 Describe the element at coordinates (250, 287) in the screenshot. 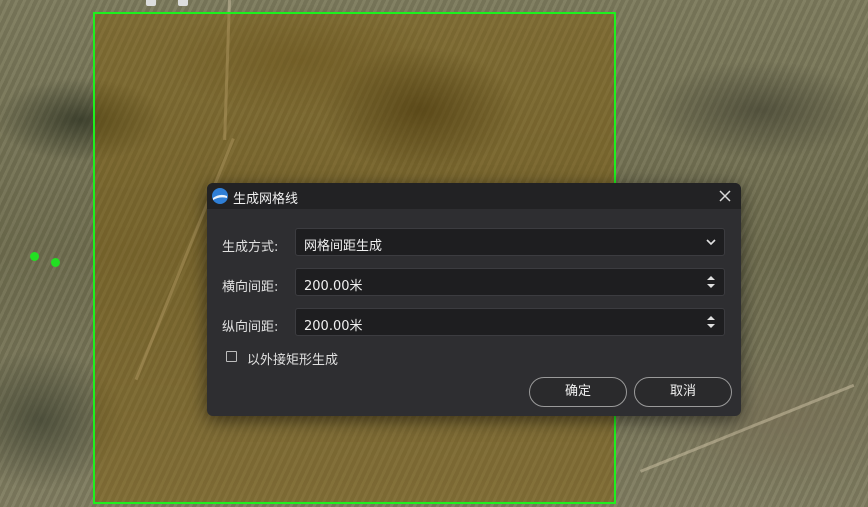

I see `h-spacing-label: 横向间距:` at that location.